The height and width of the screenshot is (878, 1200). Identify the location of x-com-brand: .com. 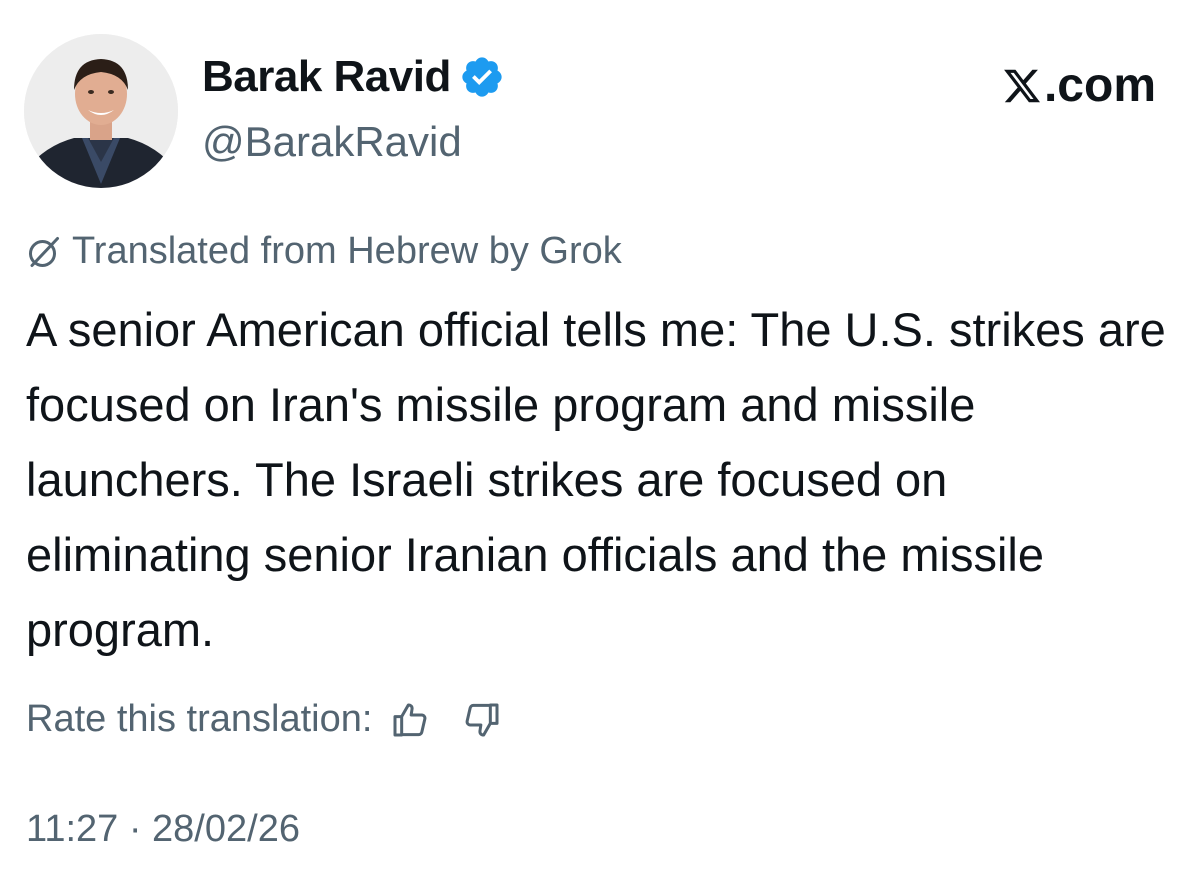
(1079, 85).